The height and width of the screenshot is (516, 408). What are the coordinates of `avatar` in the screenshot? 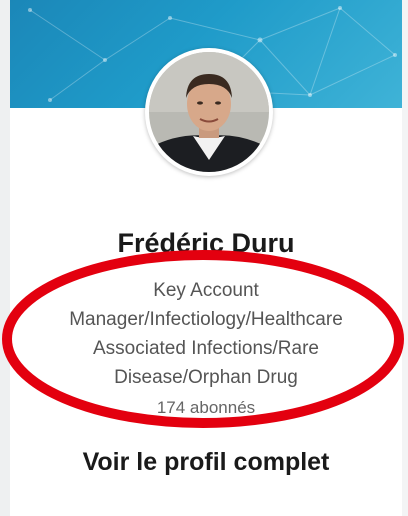 It's located at (209, 112).